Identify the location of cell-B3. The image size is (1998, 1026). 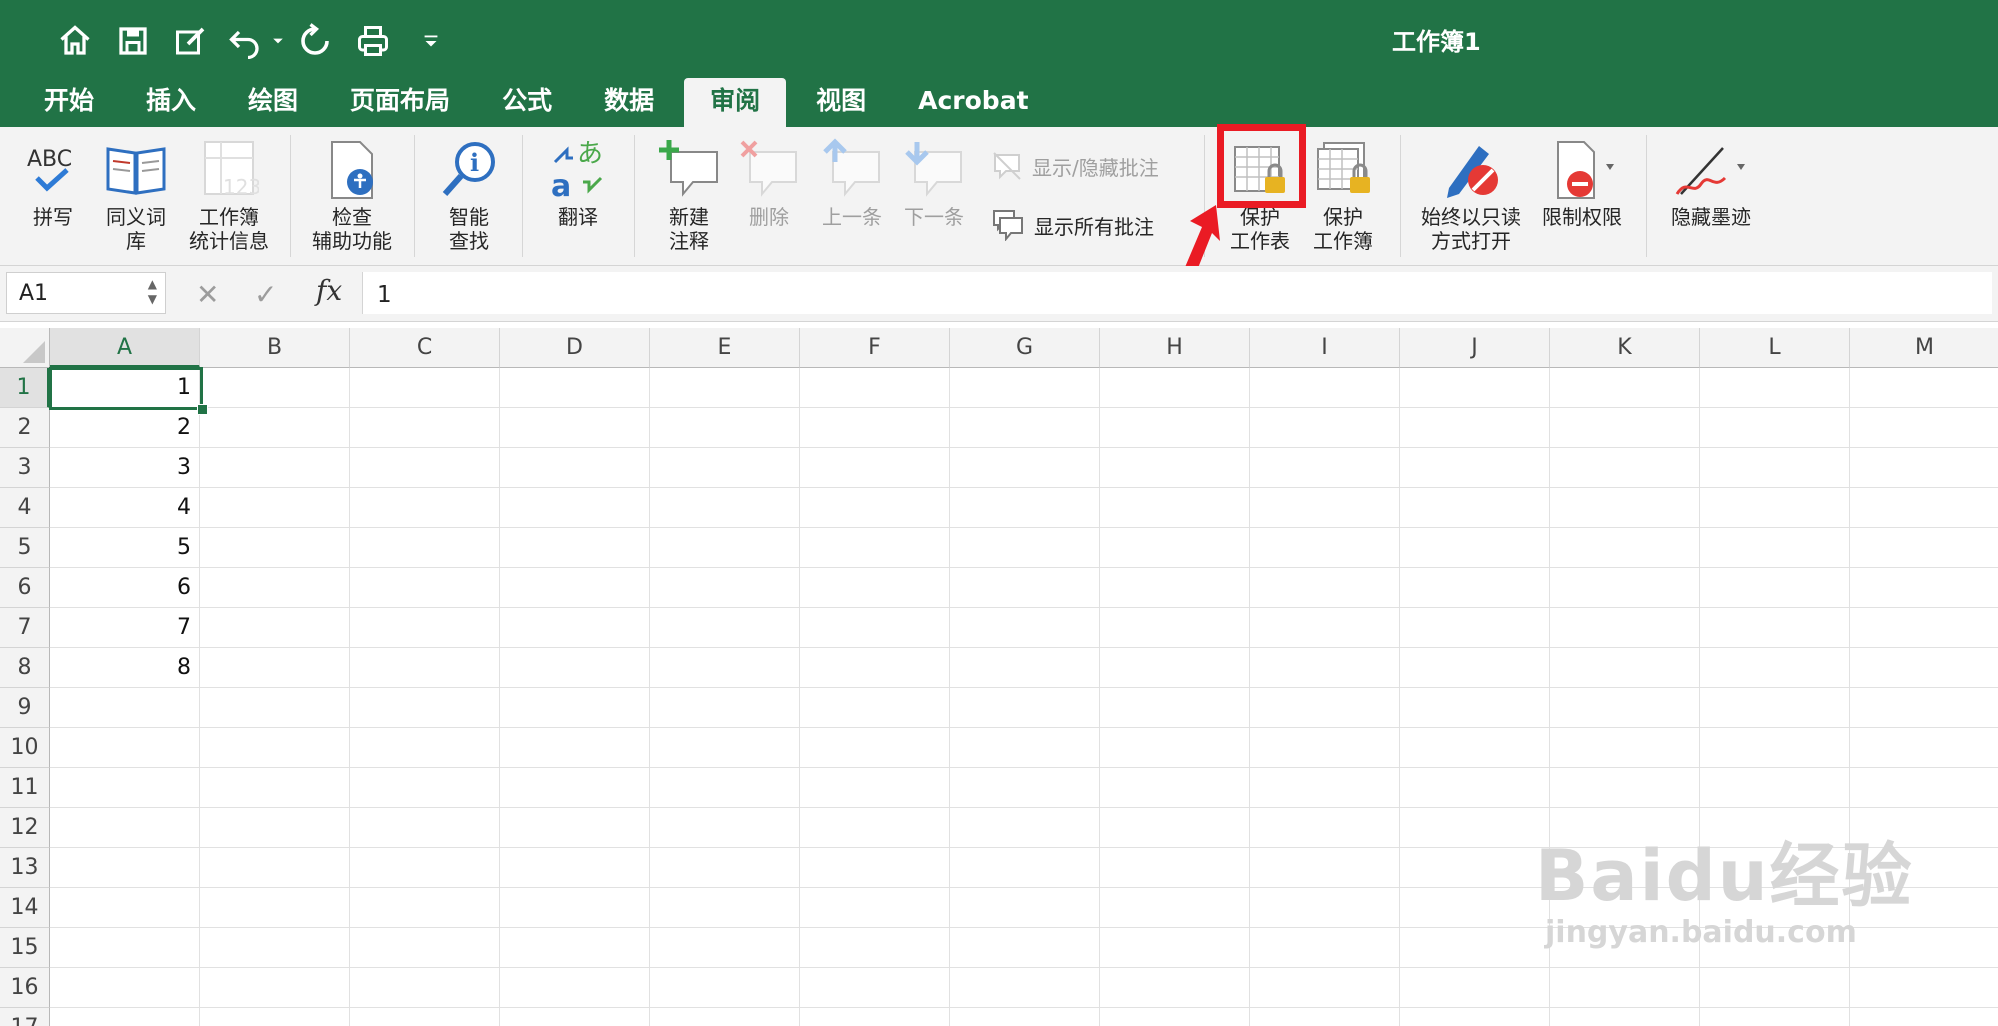
(275, 468).